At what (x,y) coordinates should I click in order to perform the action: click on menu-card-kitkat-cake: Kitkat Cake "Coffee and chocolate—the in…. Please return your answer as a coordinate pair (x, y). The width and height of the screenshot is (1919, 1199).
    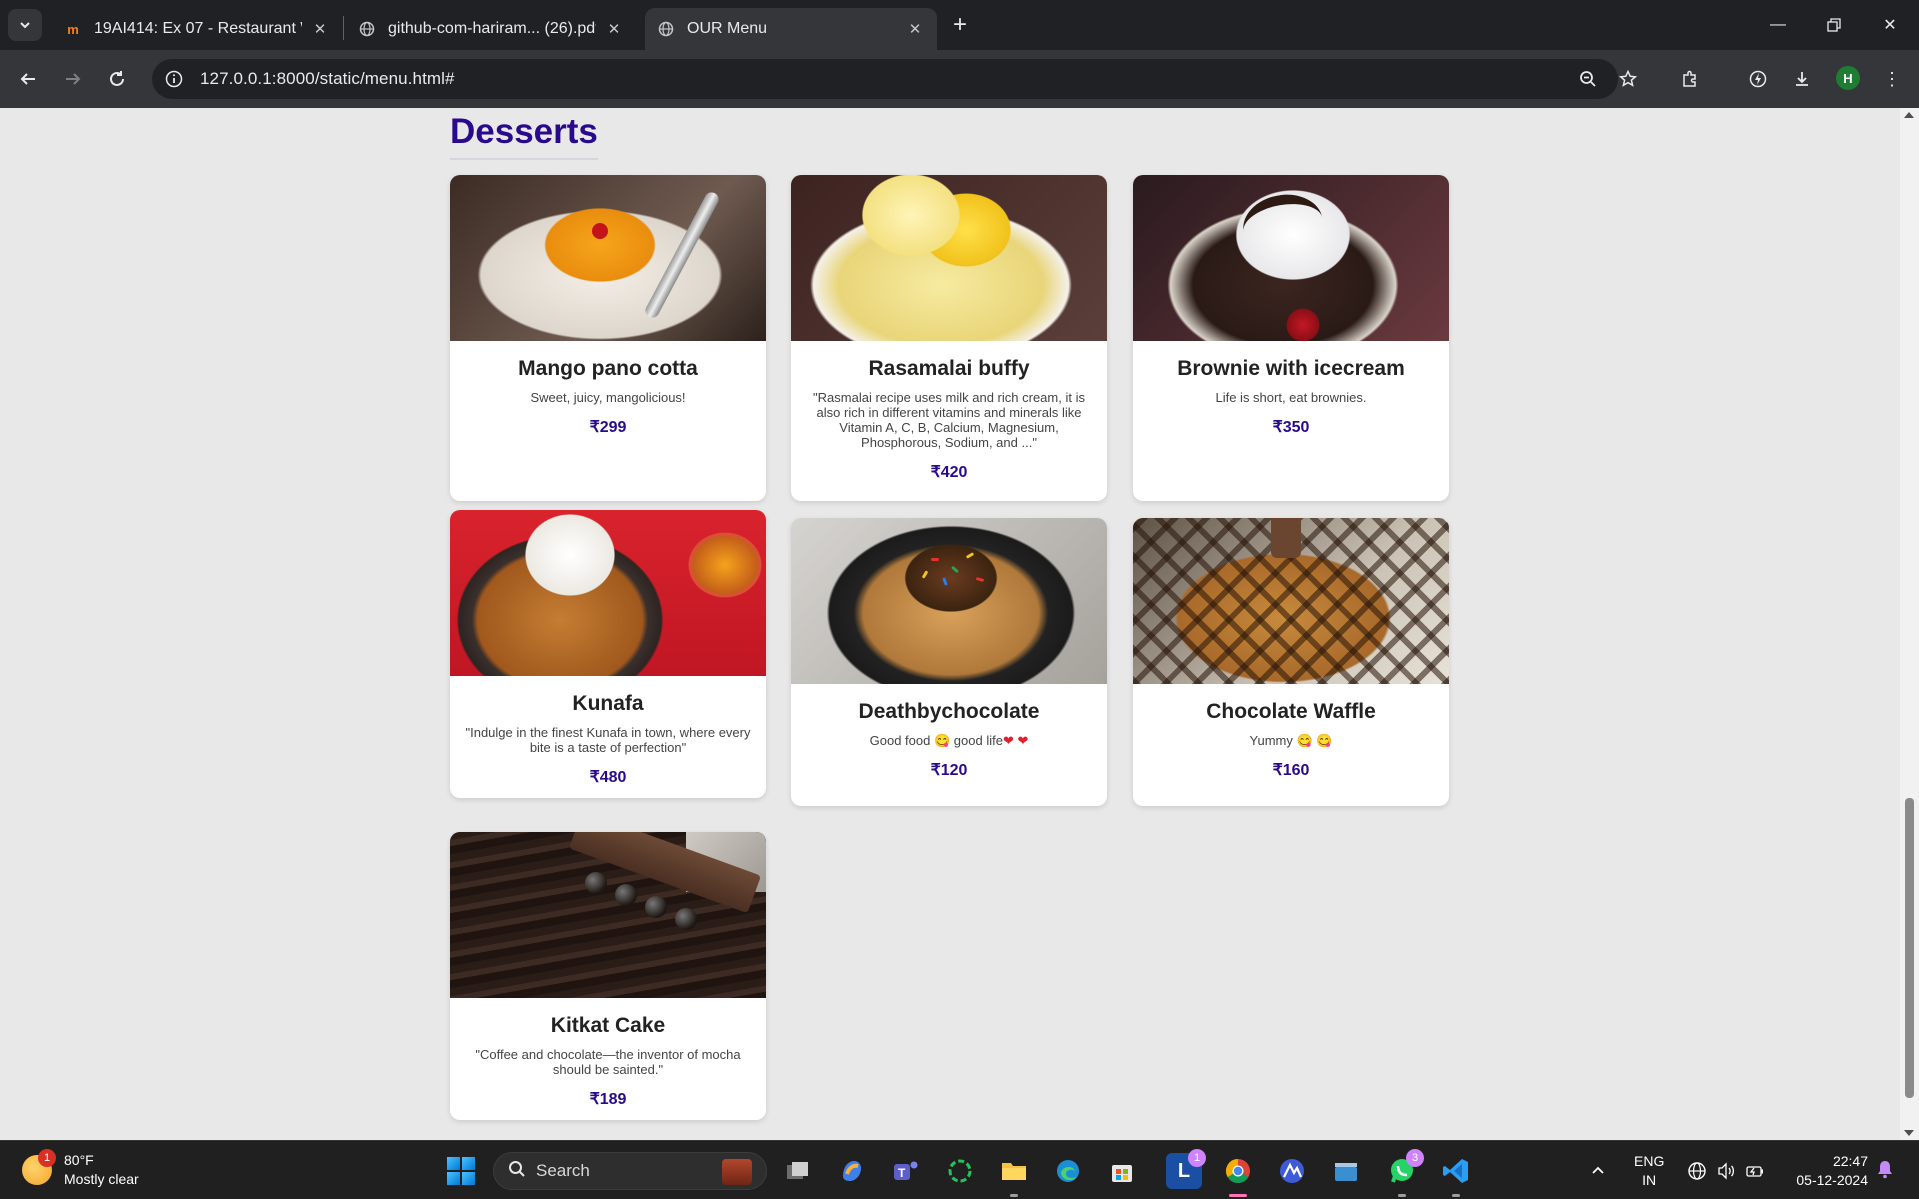
    Looking at the image, I should click on (608, 976).